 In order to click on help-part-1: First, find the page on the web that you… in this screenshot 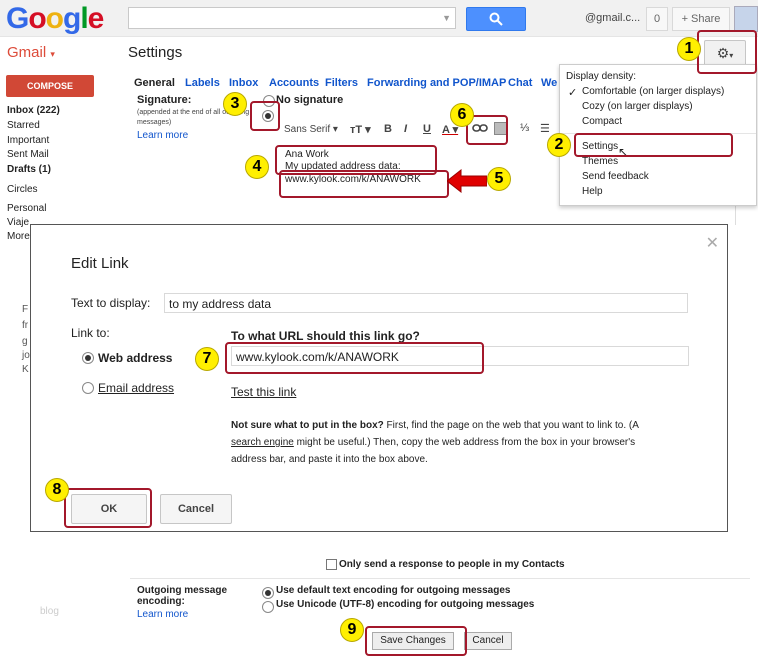, I will do `click(511, 425)`.